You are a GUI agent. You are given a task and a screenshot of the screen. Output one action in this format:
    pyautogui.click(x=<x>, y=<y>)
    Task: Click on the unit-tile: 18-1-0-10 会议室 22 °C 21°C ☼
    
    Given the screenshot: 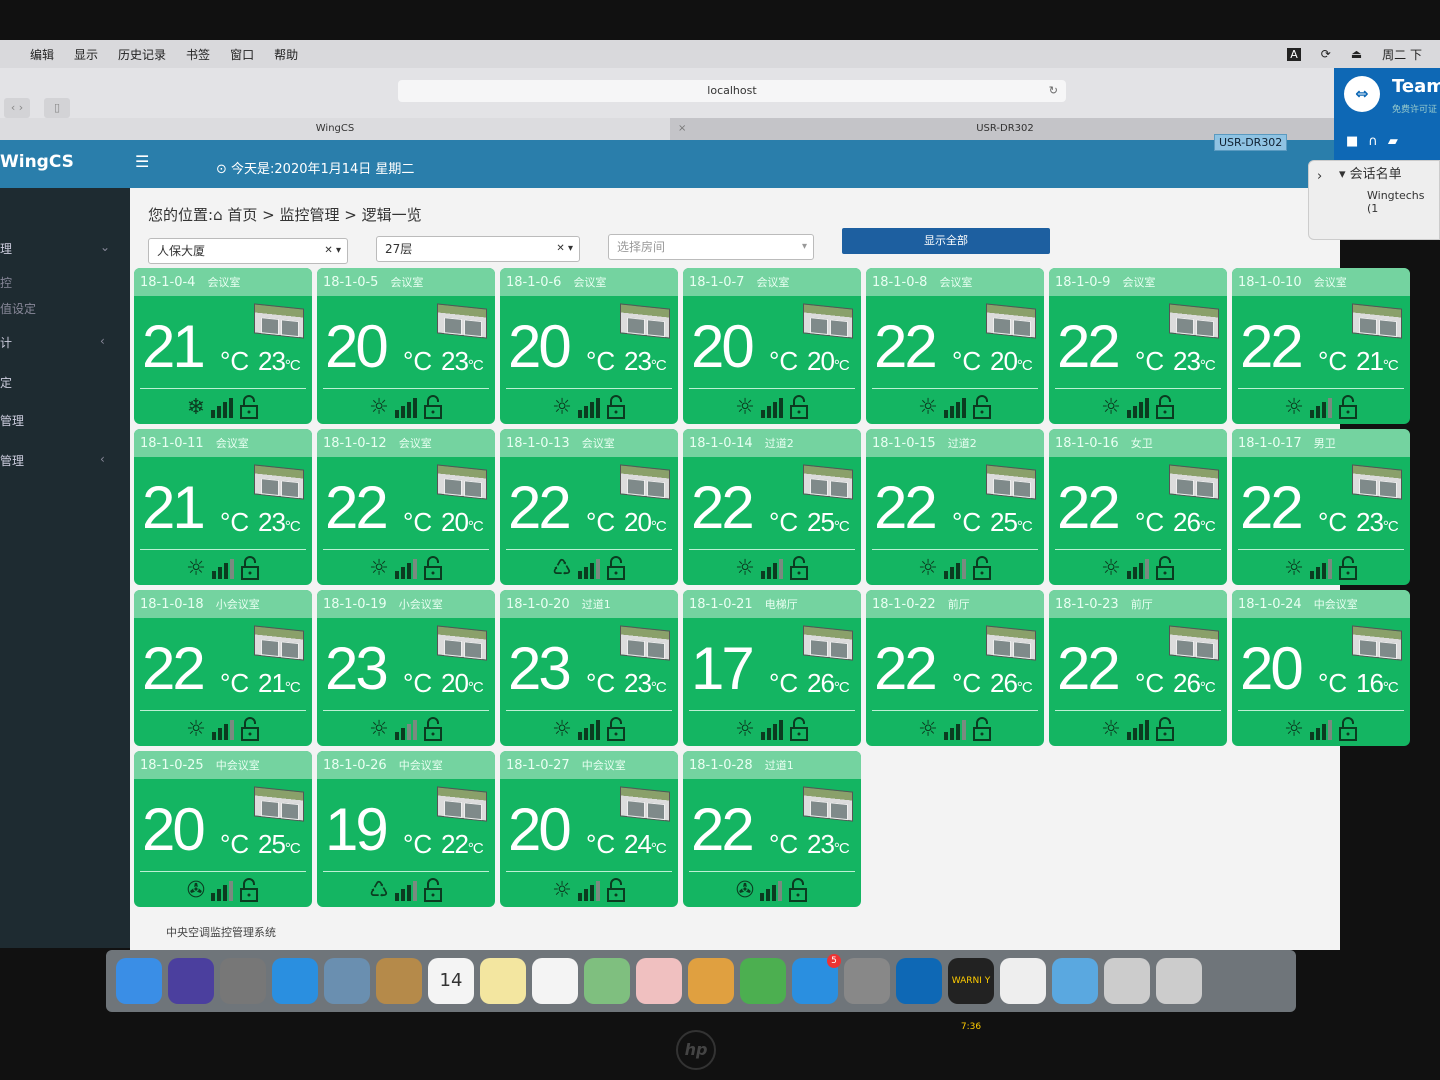 What is the action you would take?
    pyautogui.click(x=1321, y=346)
    